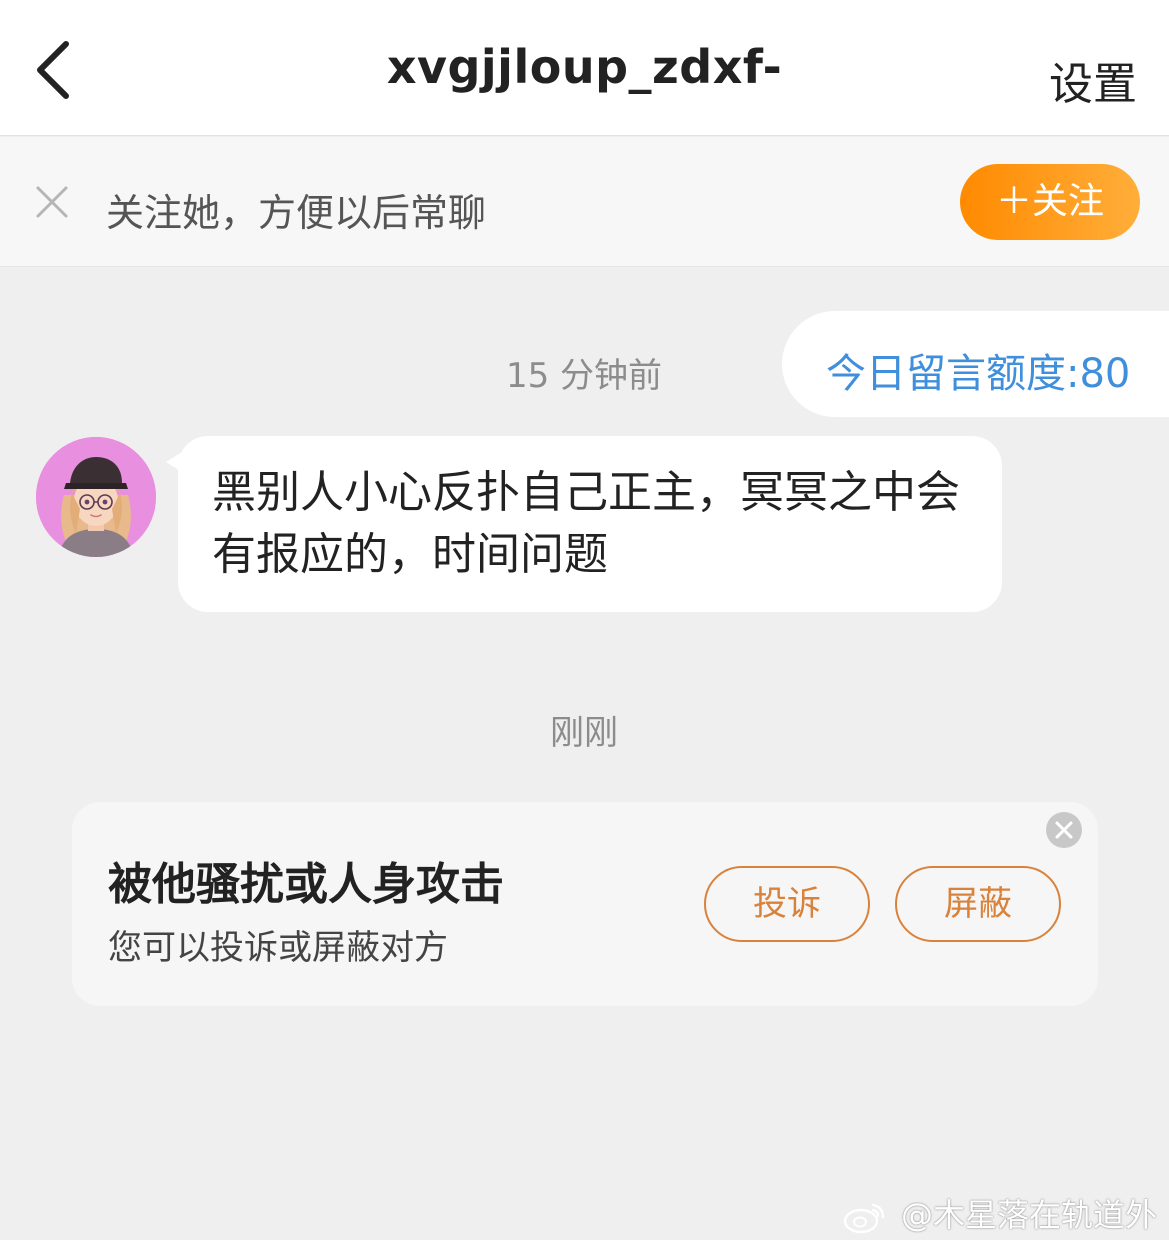 The image size is (1169, 1240). I want to click on report-button: 投诉, so click(787, 904).